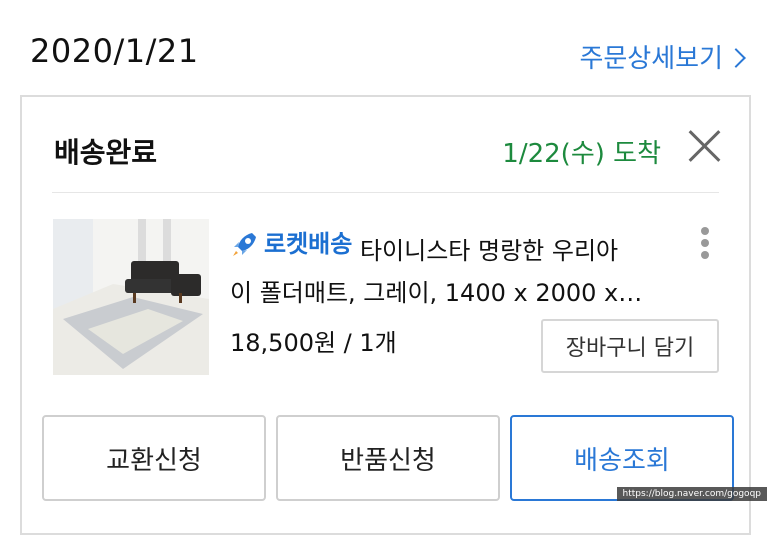 This screenshot has height=535, width=773. What do you see at coordinates (385, 192) in the screenshot?
I see `divider` at bounding box center [385, 192].